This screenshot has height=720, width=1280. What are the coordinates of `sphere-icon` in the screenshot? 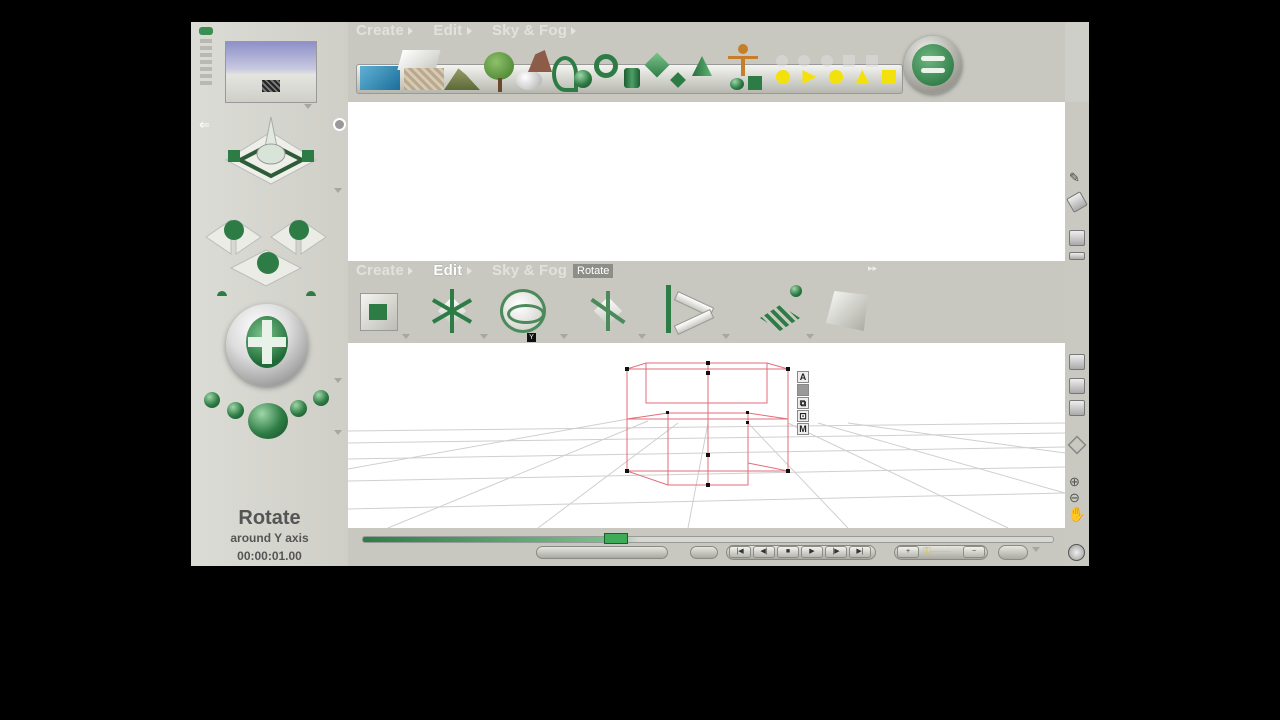 It's located at (583, 79).